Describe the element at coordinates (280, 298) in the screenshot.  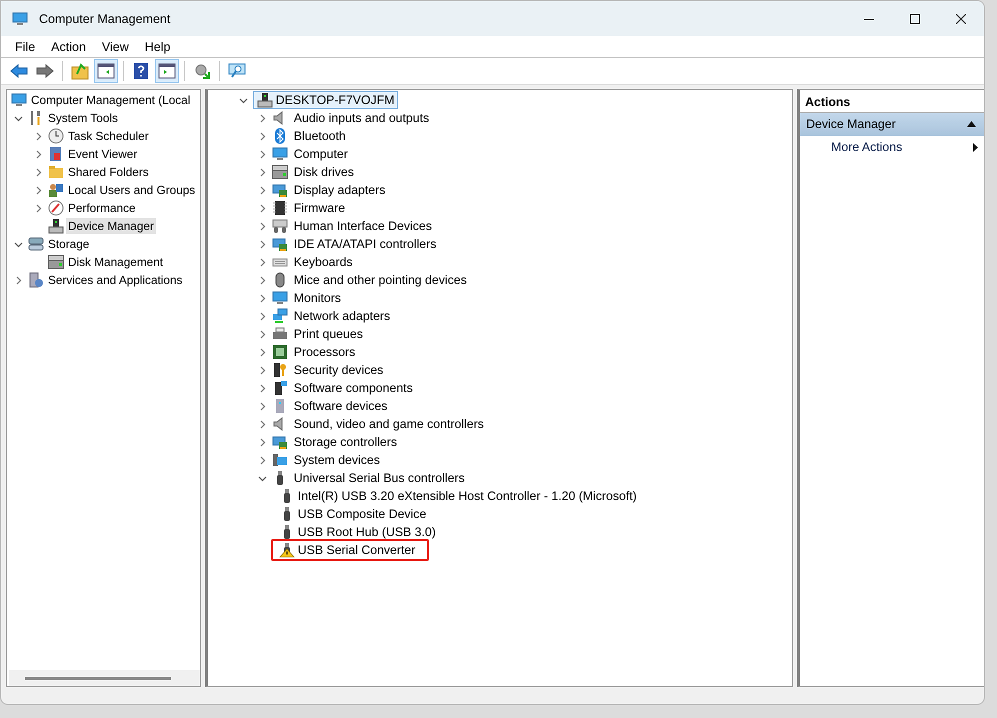
I see `monitor-icon` at that location.